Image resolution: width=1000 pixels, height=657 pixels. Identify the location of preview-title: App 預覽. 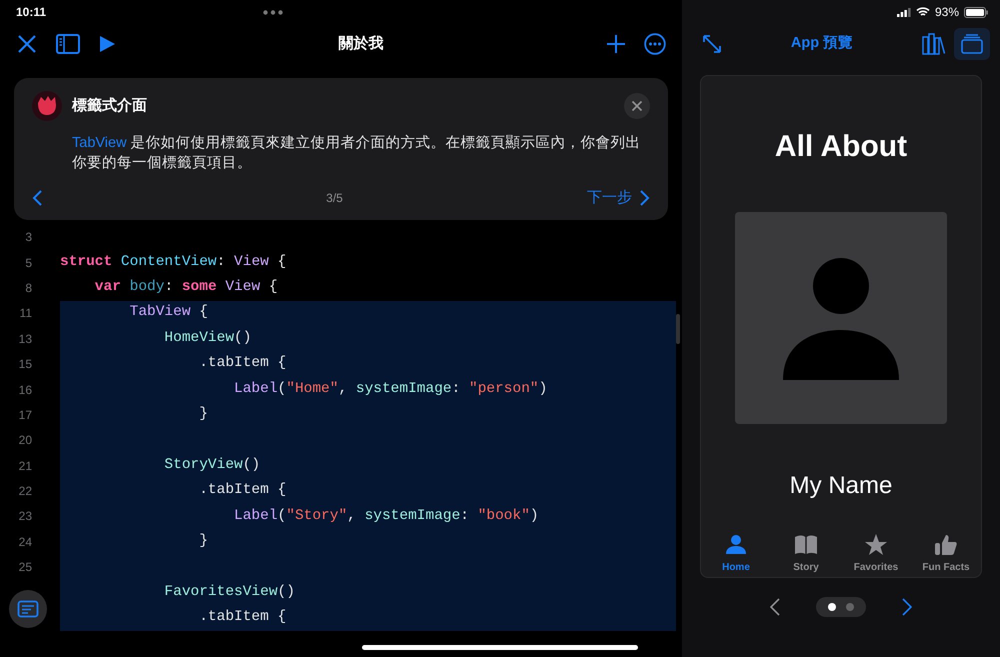
(822, 44).